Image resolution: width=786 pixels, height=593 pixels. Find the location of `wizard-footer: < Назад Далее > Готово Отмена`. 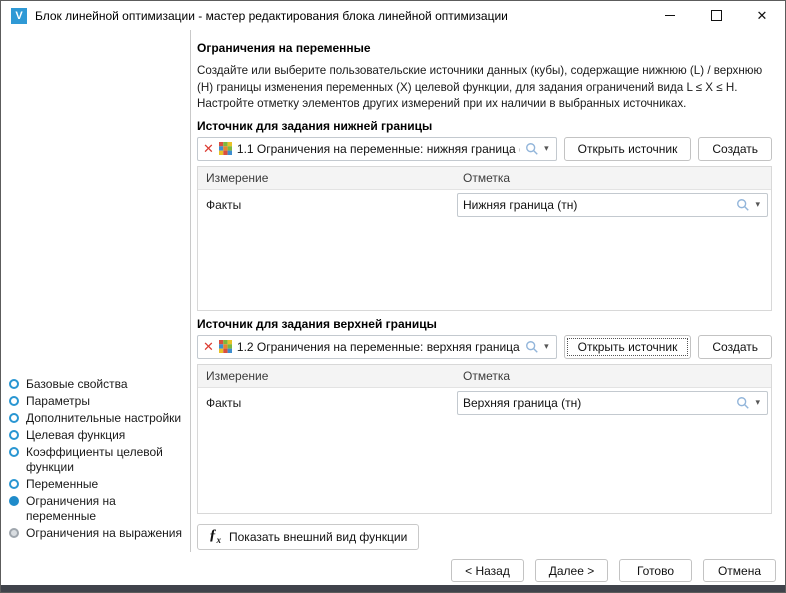

wizard-footer: < Назад Далее > Готово Отмена is located at coordinates (613, 570).